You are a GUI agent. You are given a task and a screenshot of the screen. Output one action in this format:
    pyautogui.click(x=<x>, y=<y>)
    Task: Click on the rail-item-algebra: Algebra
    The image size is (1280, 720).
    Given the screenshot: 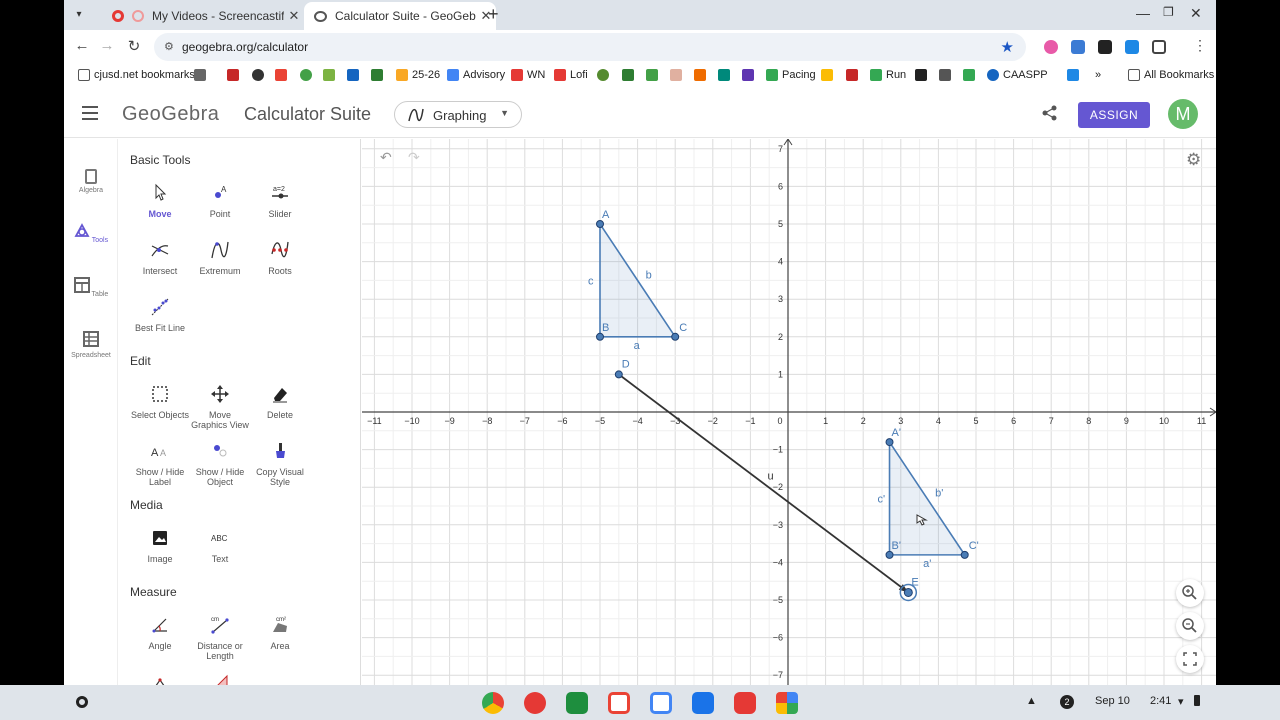 What is the action you would take?
    pyautogui.click(x=91, y=181)
    